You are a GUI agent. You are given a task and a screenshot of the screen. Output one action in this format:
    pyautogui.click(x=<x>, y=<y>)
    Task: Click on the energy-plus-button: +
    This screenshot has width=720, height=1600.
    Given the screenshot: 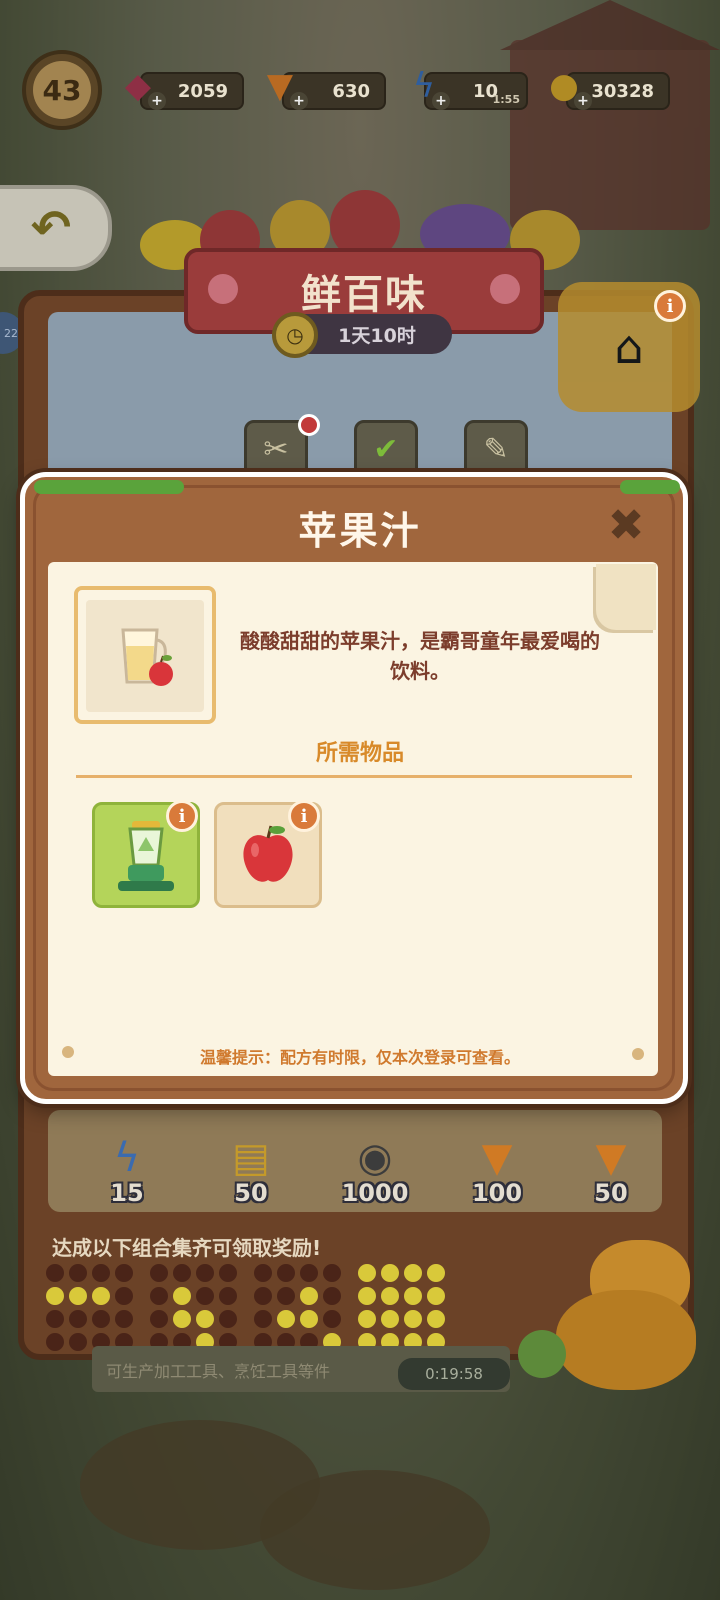 What is the action you would take?
    pyautogui.click(x=441, y=101)
    